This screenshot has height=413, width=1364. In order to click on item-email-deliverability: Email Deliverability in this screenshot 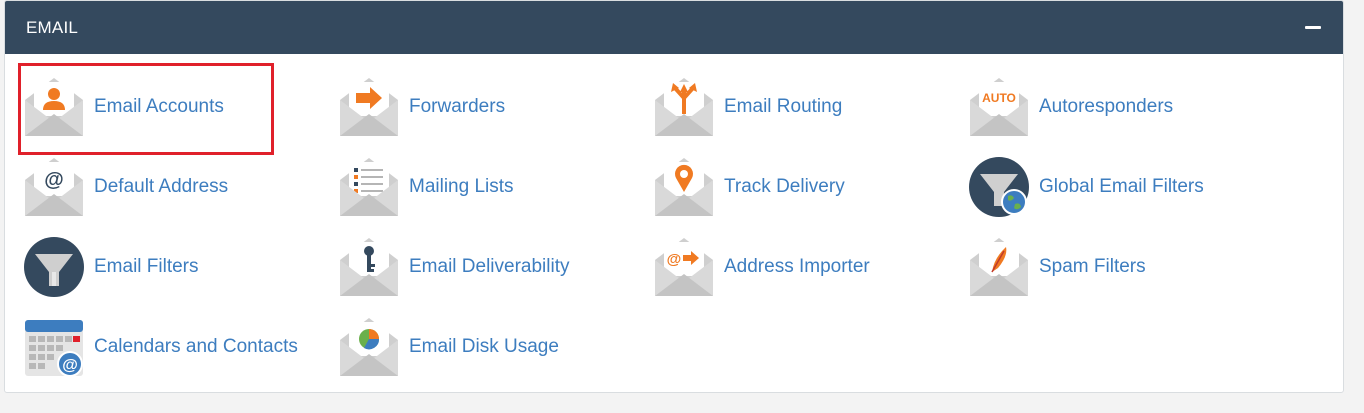, I will do `click(454, 267)`.